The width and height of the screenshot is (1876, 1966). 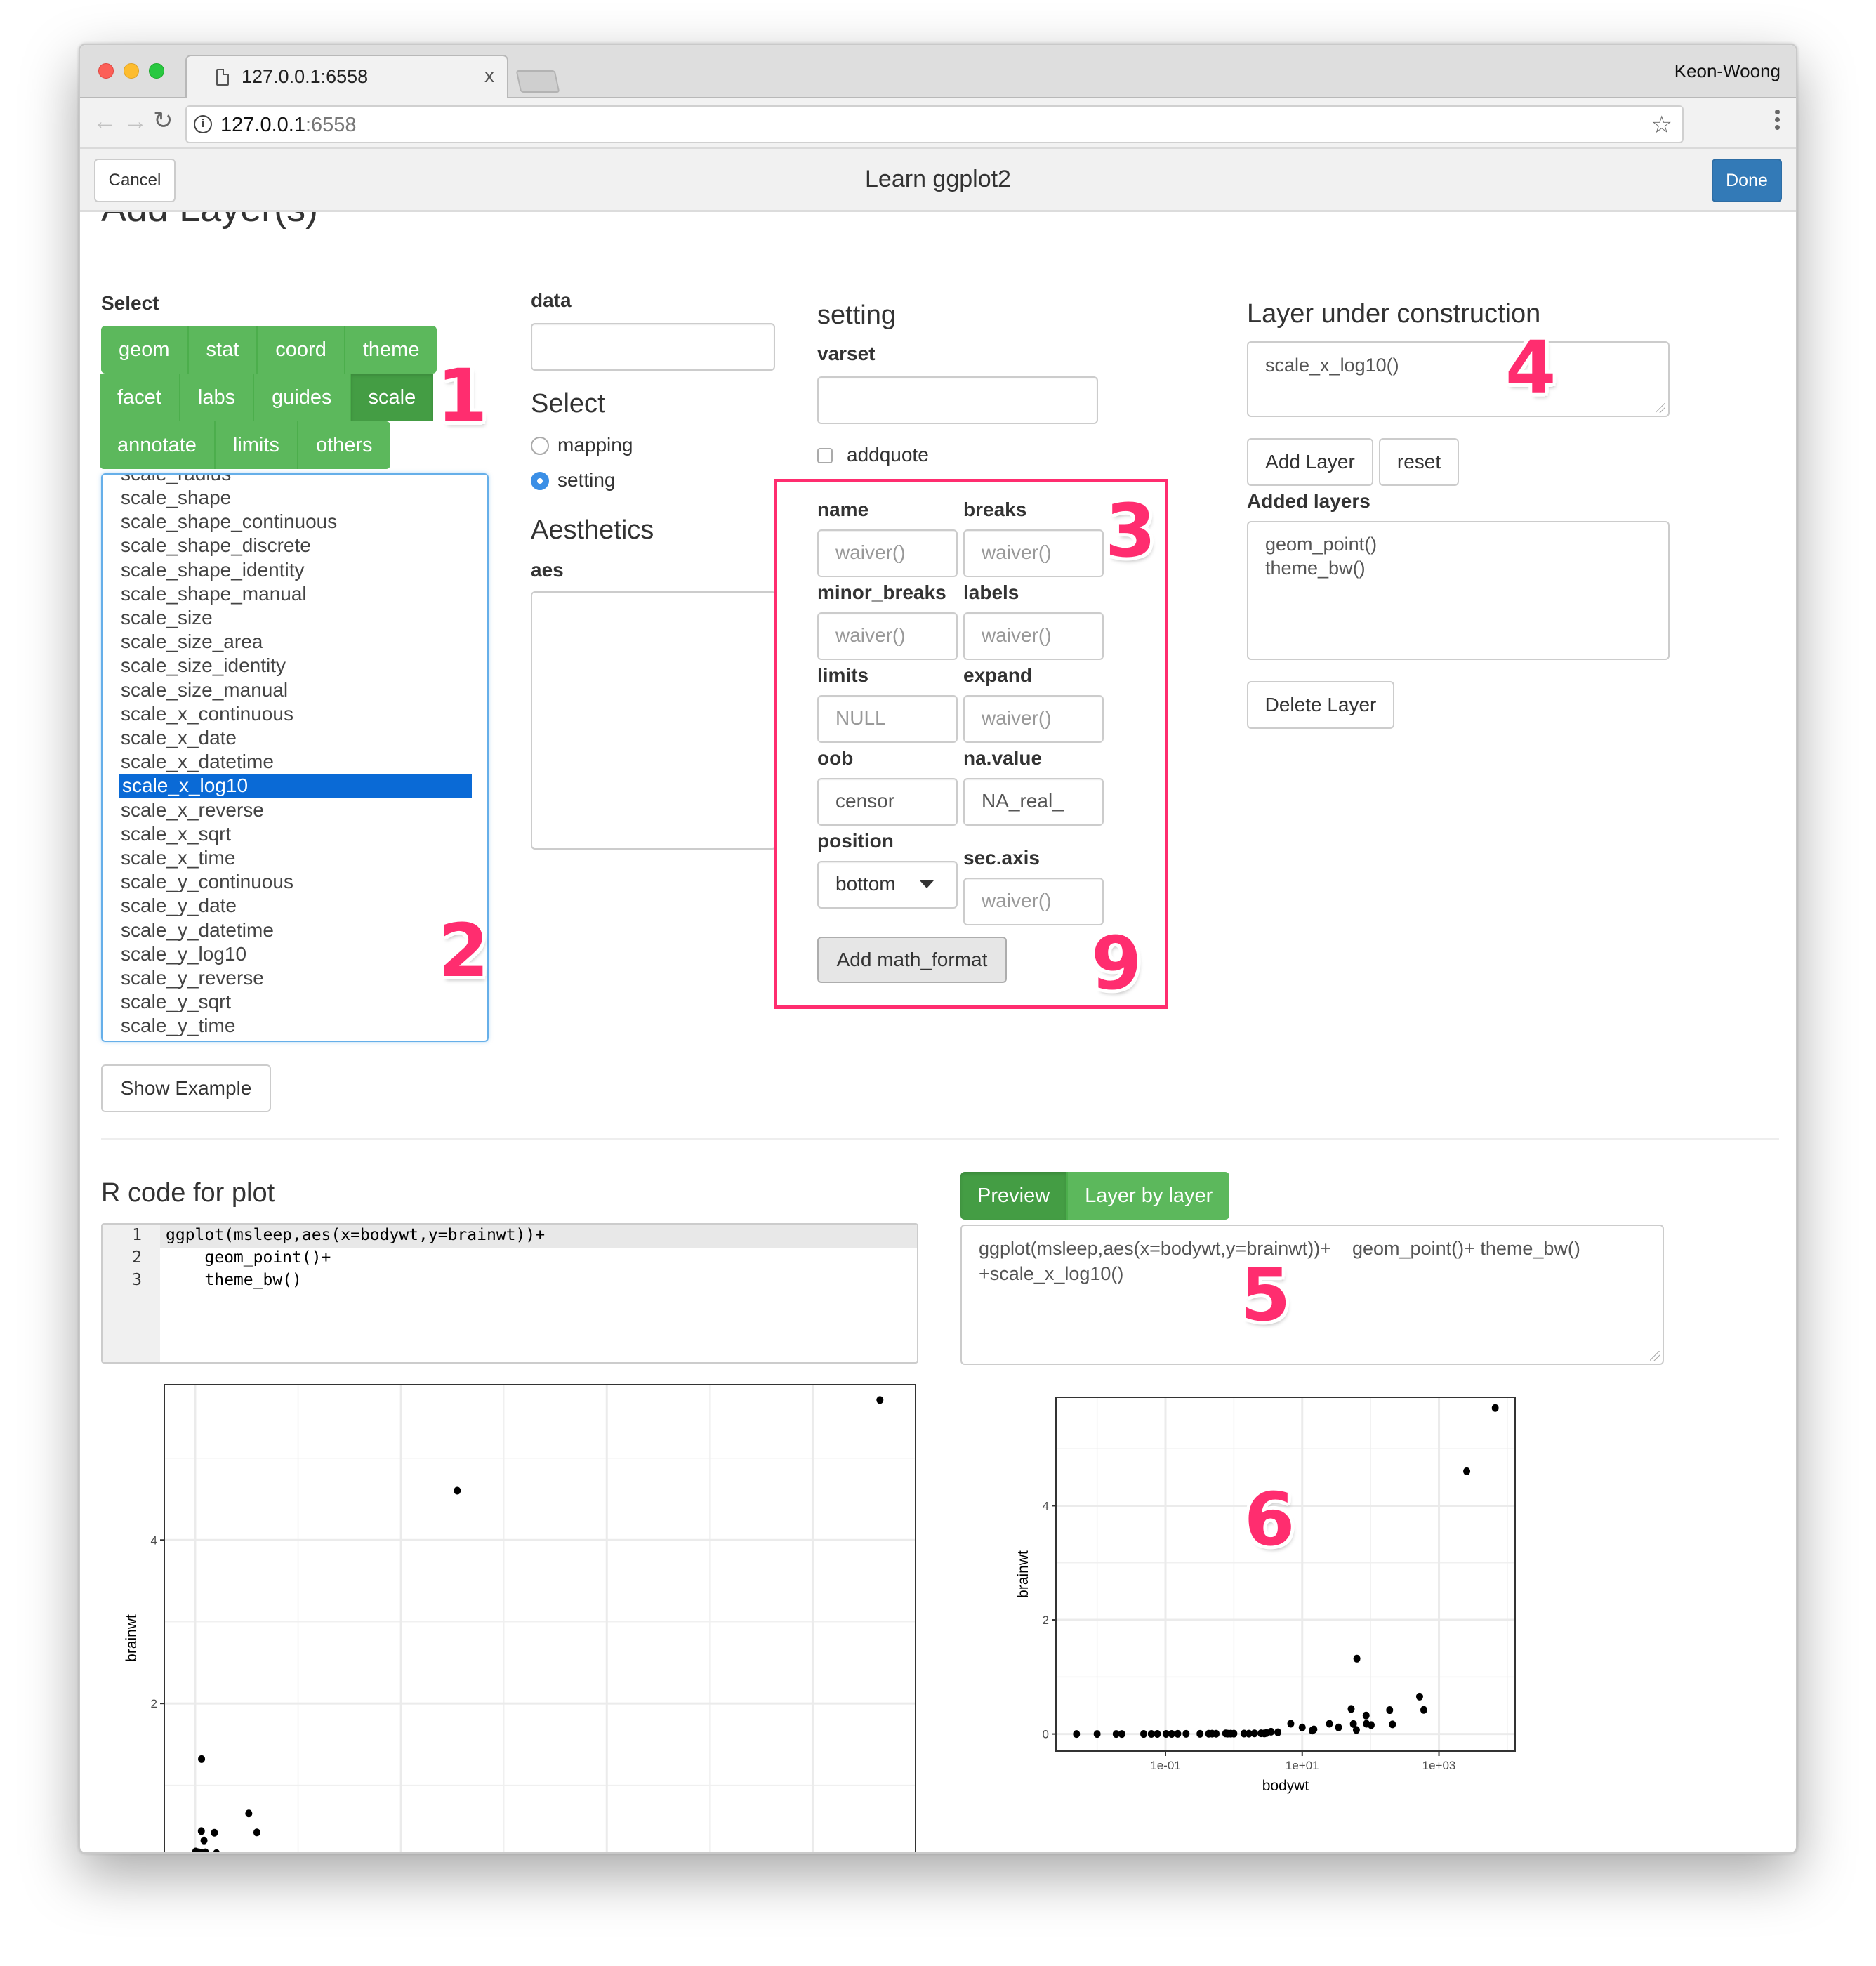 I want to click on list-item: scale_shape_discrete, so click(x=216, y=546).